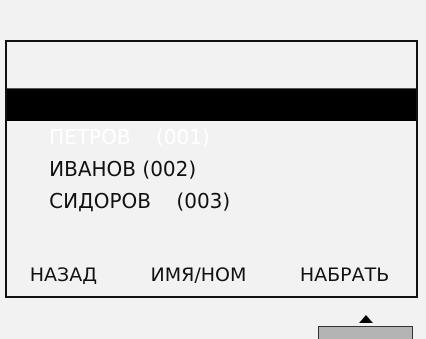 This screenshot has width=426, height=339. Describe the element at coordinates (90, 137) in the screenshot. I see `contact-name: ПЕТРОВ` at that location.